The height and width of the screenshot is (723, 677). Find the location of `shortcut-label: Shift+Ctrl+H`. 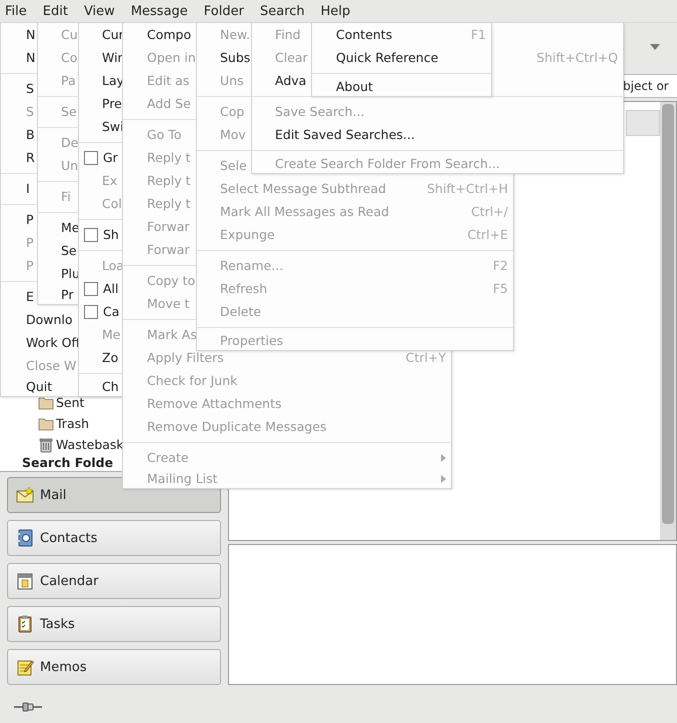

shortcut-label: Shift+Ctrl+H is located at coordinates (467, 188).